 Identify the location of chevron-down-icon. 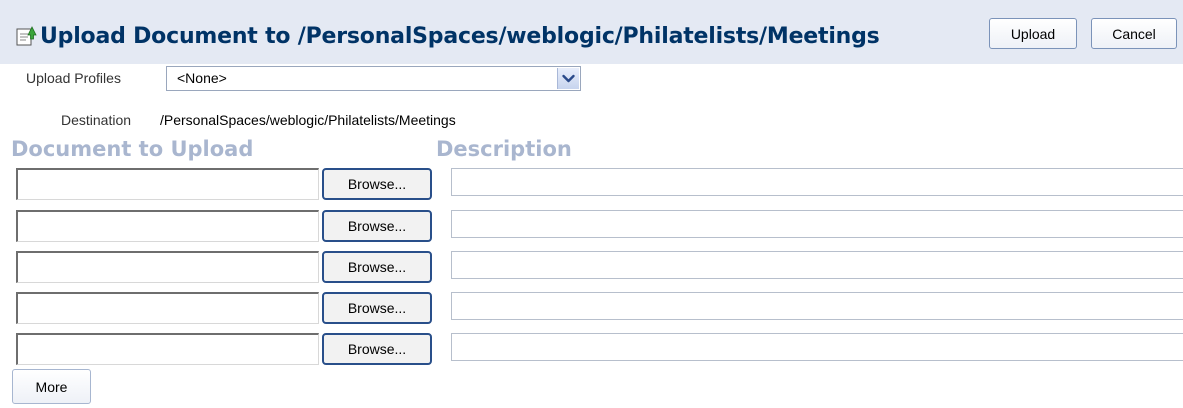
(568, 78).